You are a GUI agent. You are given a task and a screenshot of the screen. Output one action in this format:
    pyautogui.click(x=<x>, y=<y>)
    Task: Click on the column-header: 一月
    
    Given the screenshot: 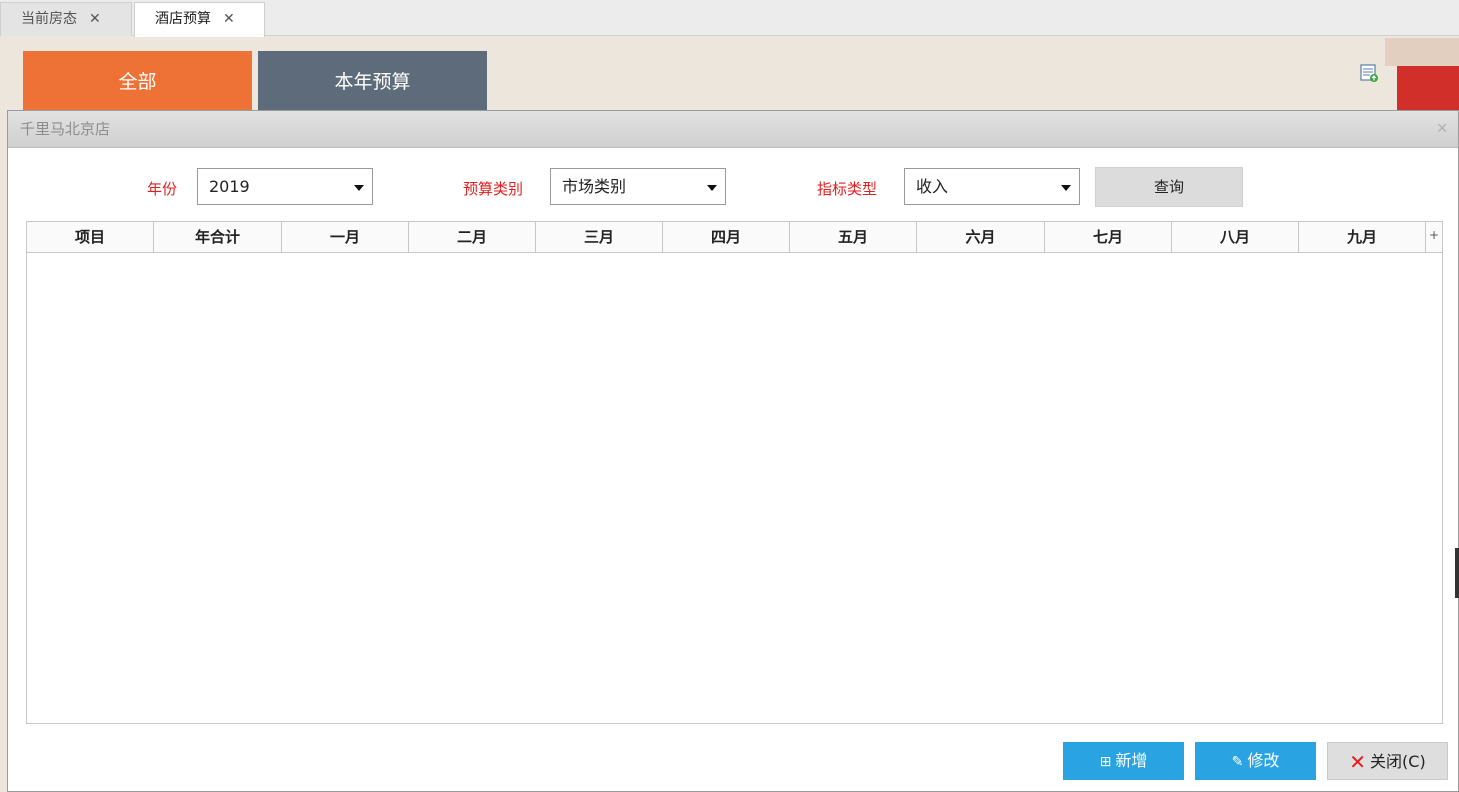 What is the action you would take?
    pyautogui.click(x=345, y=237)
    